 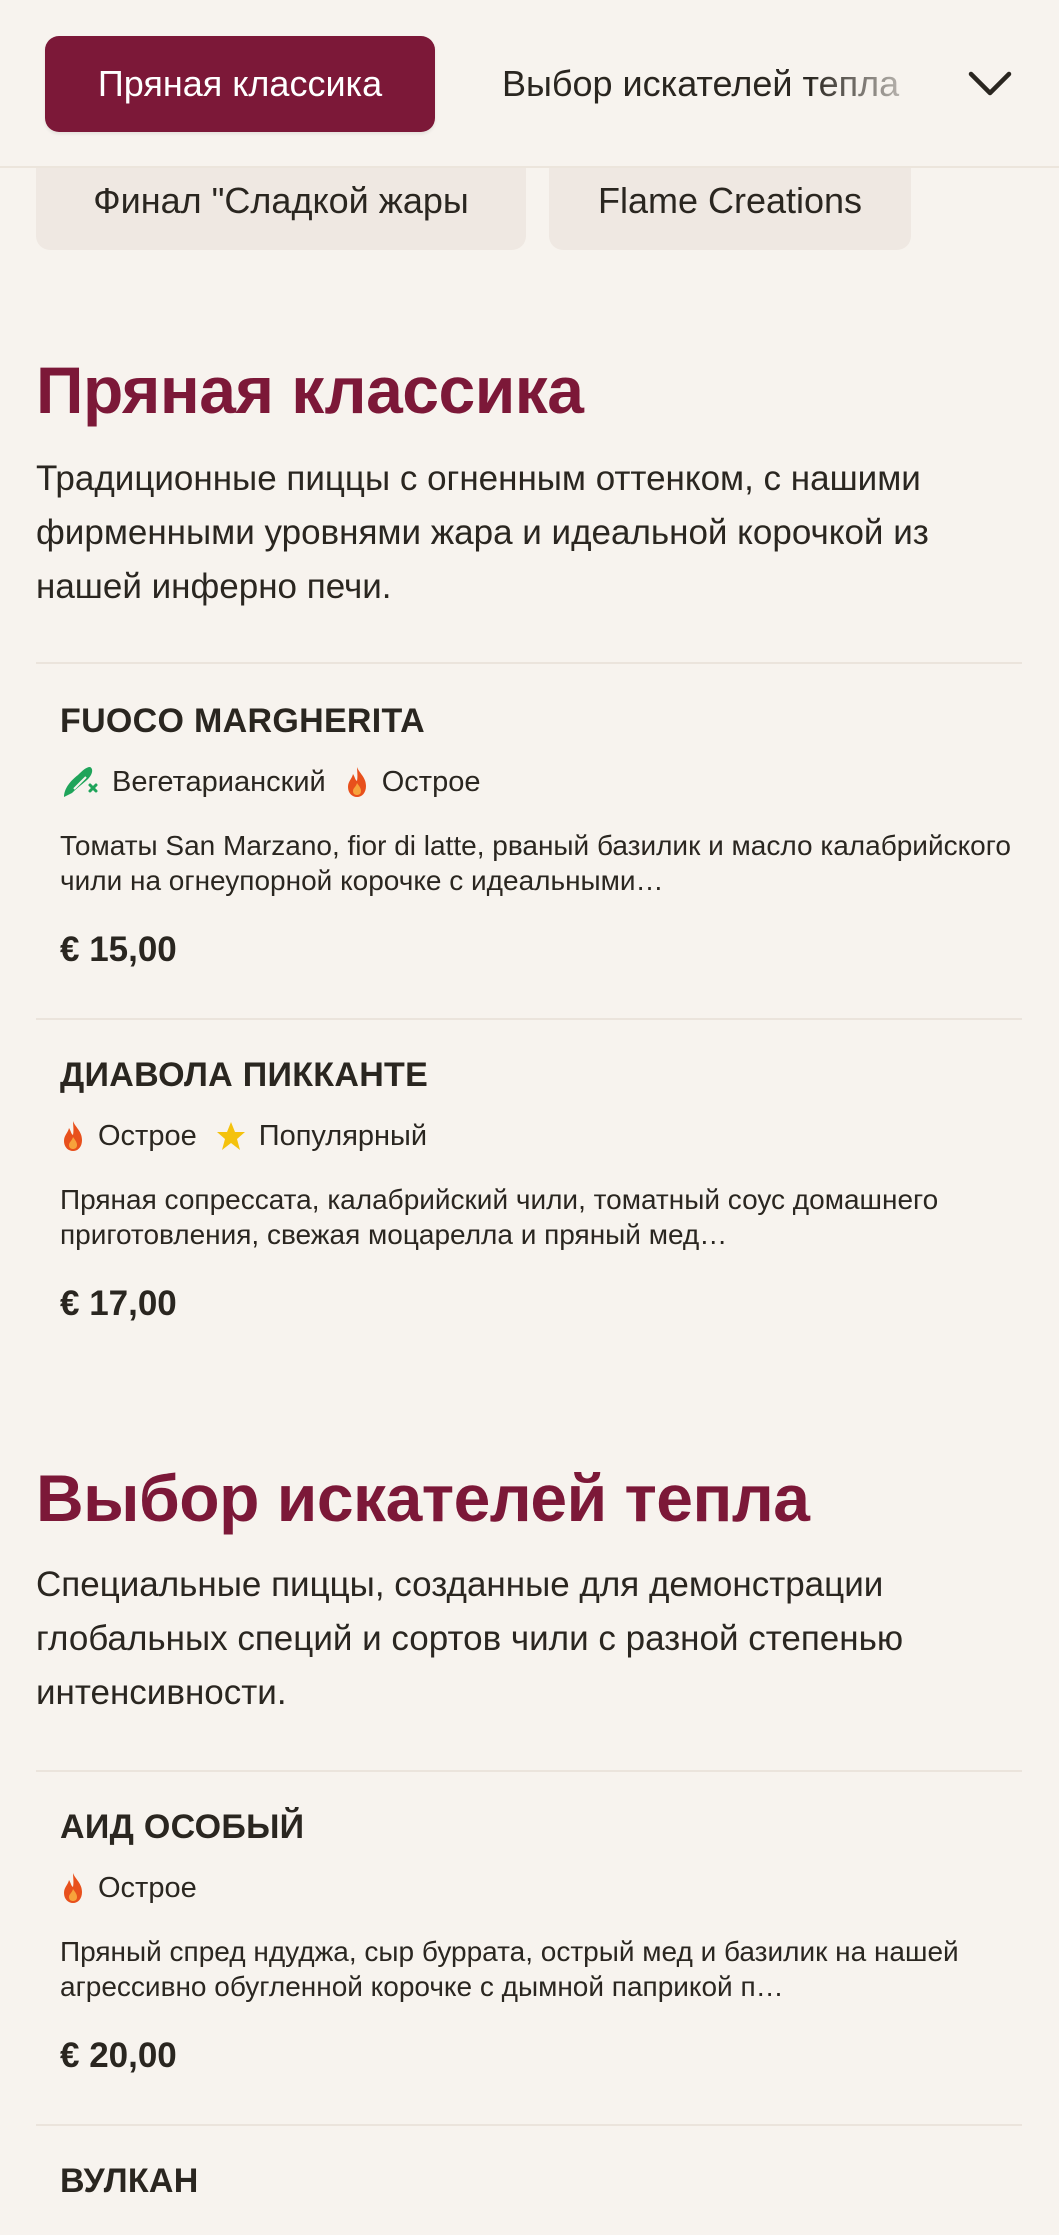 I want to click on tag-label: Популярный, so click(x=343, y=1135).